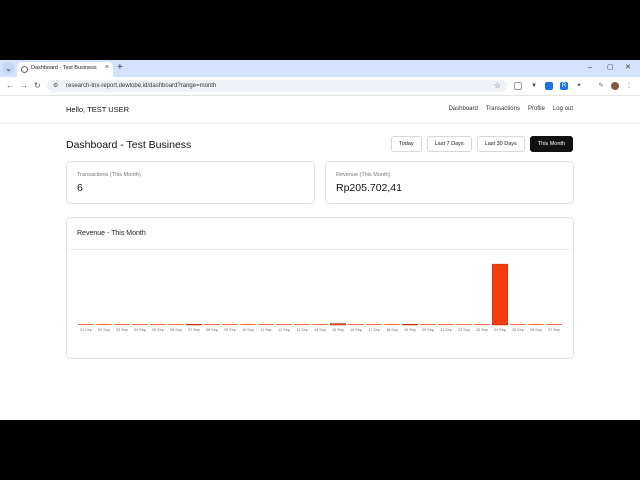 This screenshot has width=640, height=480. Describe the element at coordinates (363, 175) in the screenshot. I see `revenue-label: Revenue (This Month)` at that location.